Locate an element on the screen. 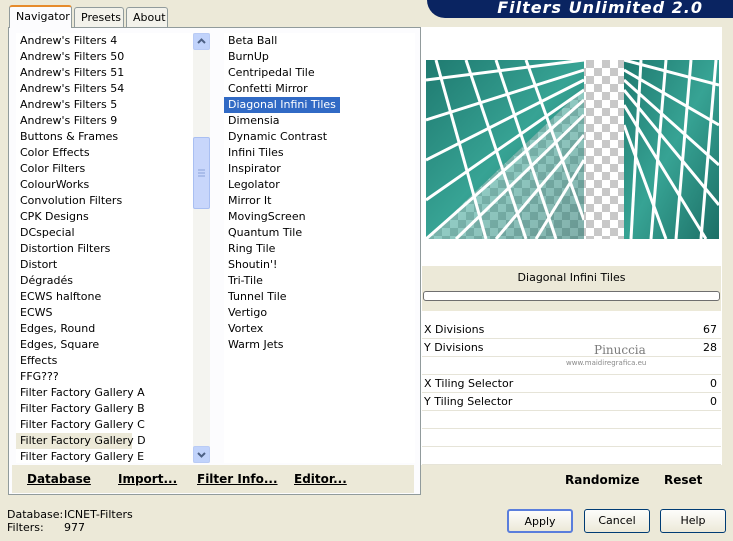 This screenshot has height=541, width=733. category-item: Edges, Square is located at coordinates (57, 345).